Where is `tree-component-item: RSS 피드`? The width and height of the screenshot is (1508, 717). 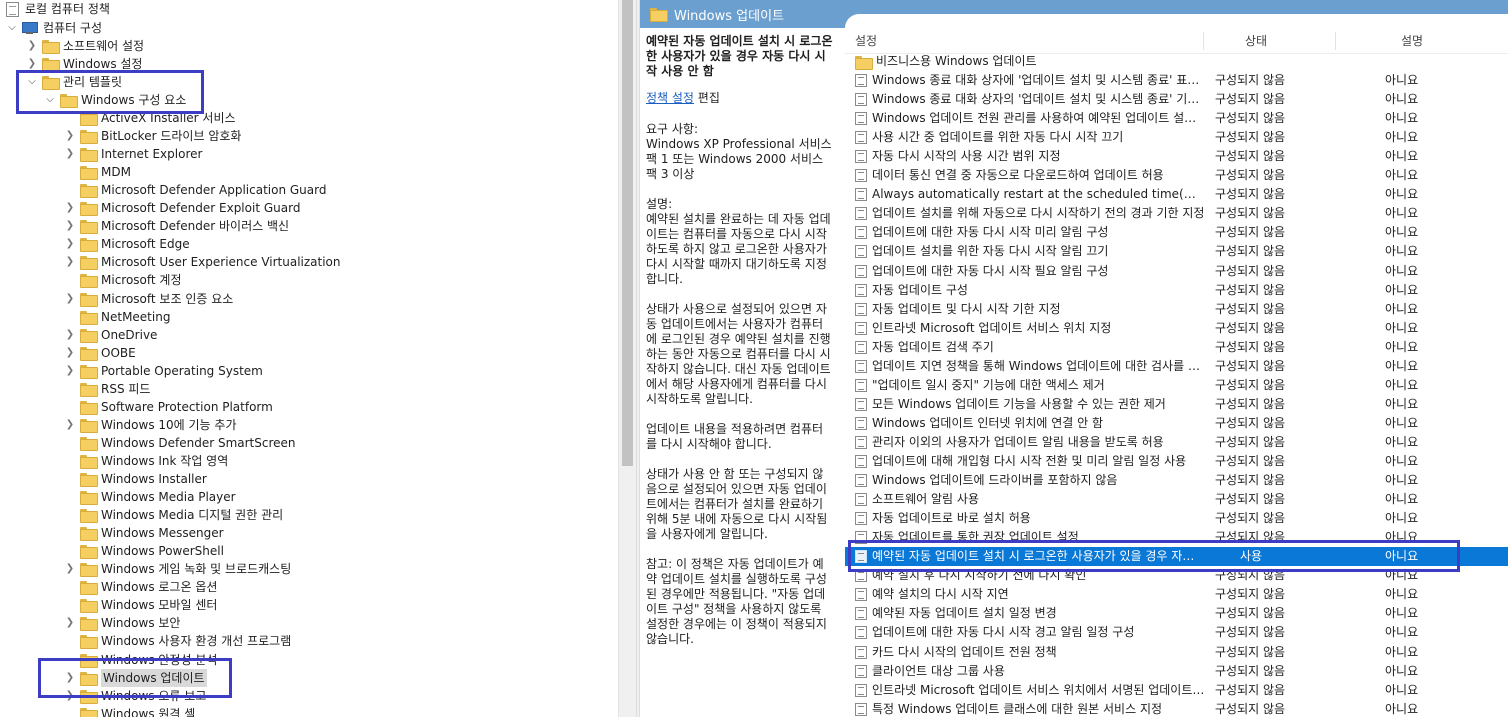 tree-component-item: RSS 피드 is located at coordinates (107, 389).